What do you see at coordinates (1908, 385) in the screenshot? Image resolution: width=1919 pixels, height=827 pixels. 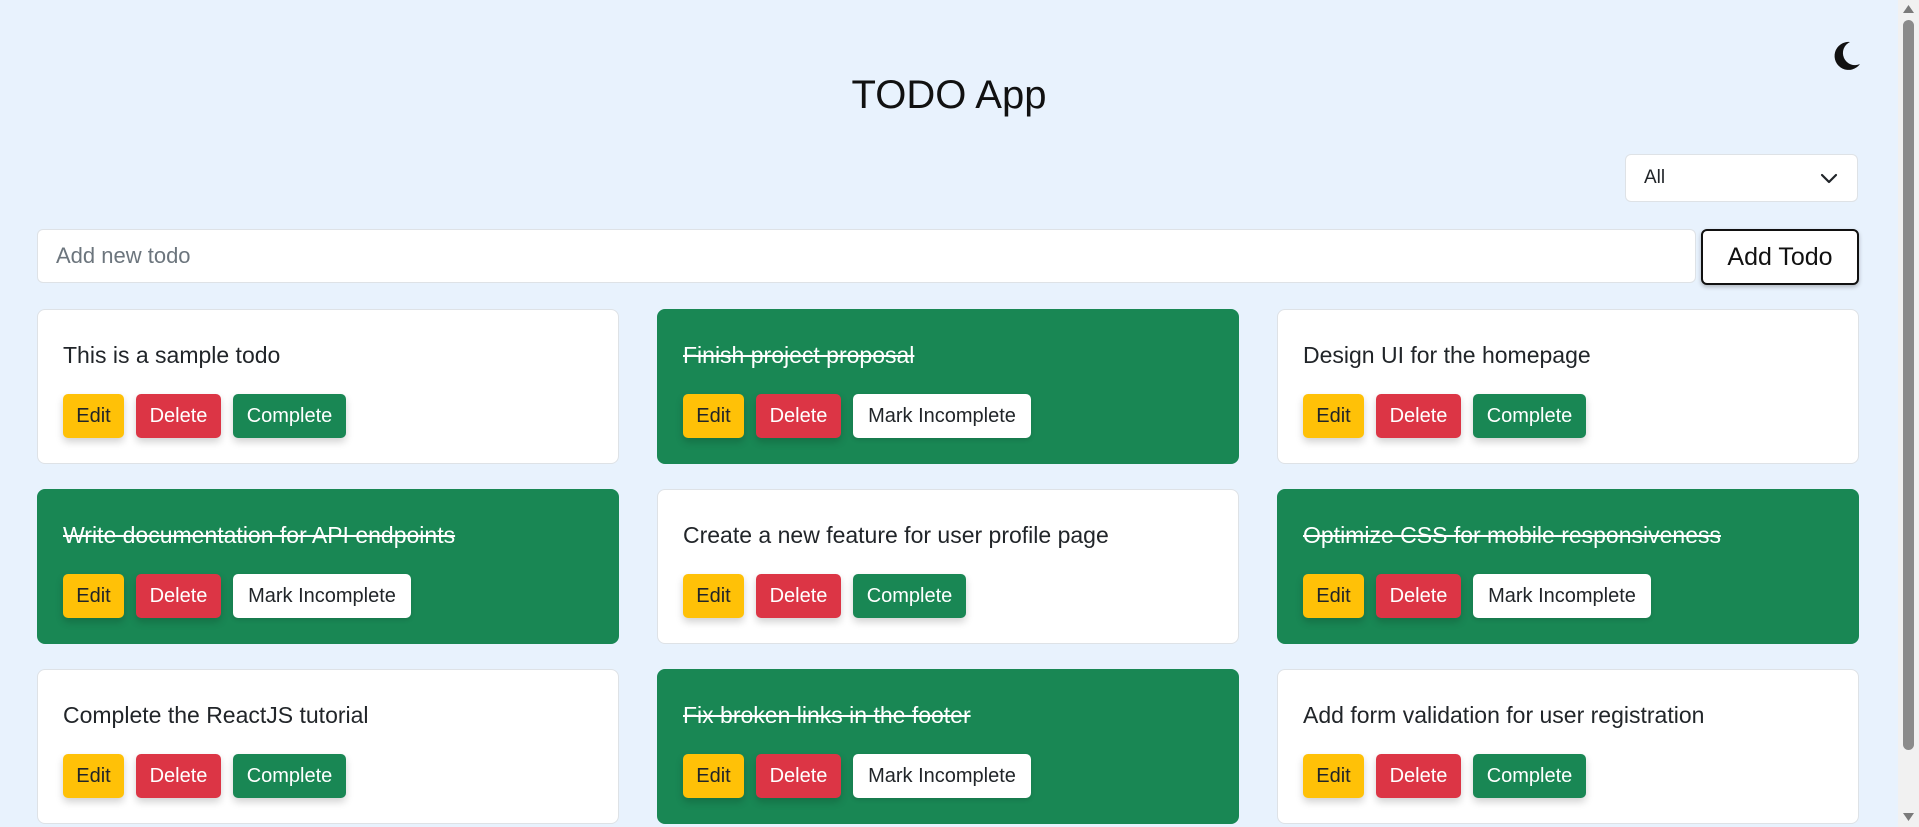 I see `scrollbar-thumb` at bounding box center [1908, 385].